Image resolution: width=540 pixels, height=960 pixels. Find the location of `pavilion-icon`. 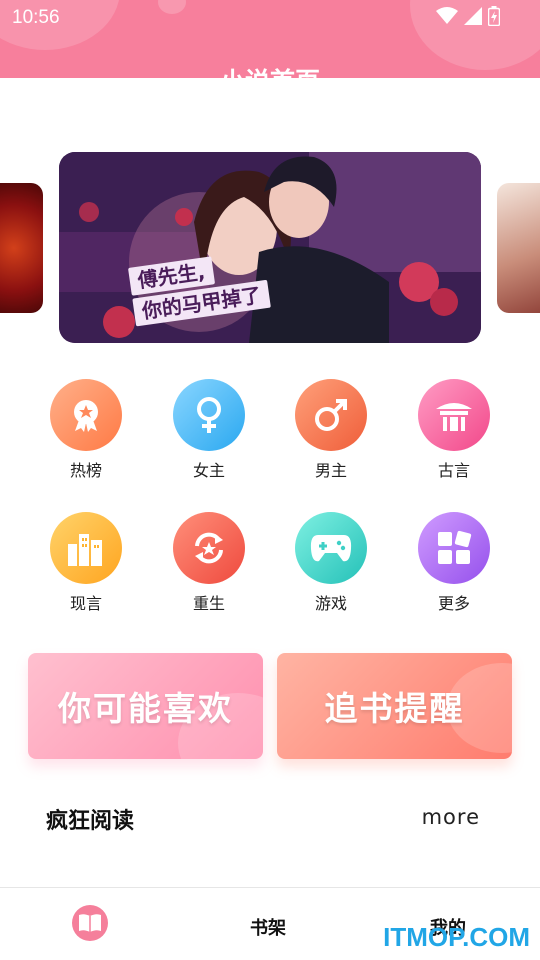

pavilion-icon is located at coordinates (454, 415).